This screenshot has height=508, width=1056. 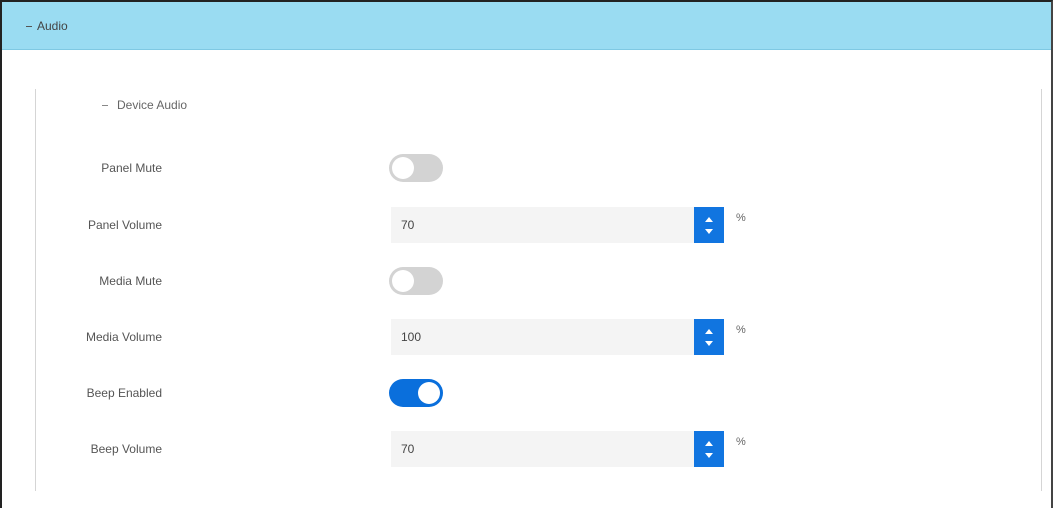 I want to click on media-mute-toggle, so click(x=416, y=281).